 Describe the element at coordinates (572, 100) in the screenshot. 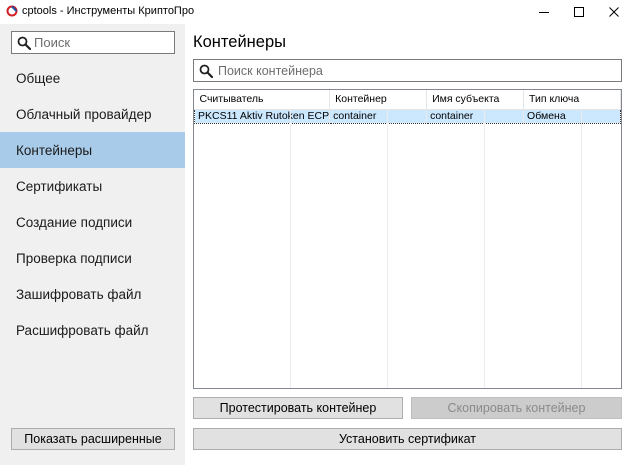

I see `column-header-key-type: Тип ключа` at that location.